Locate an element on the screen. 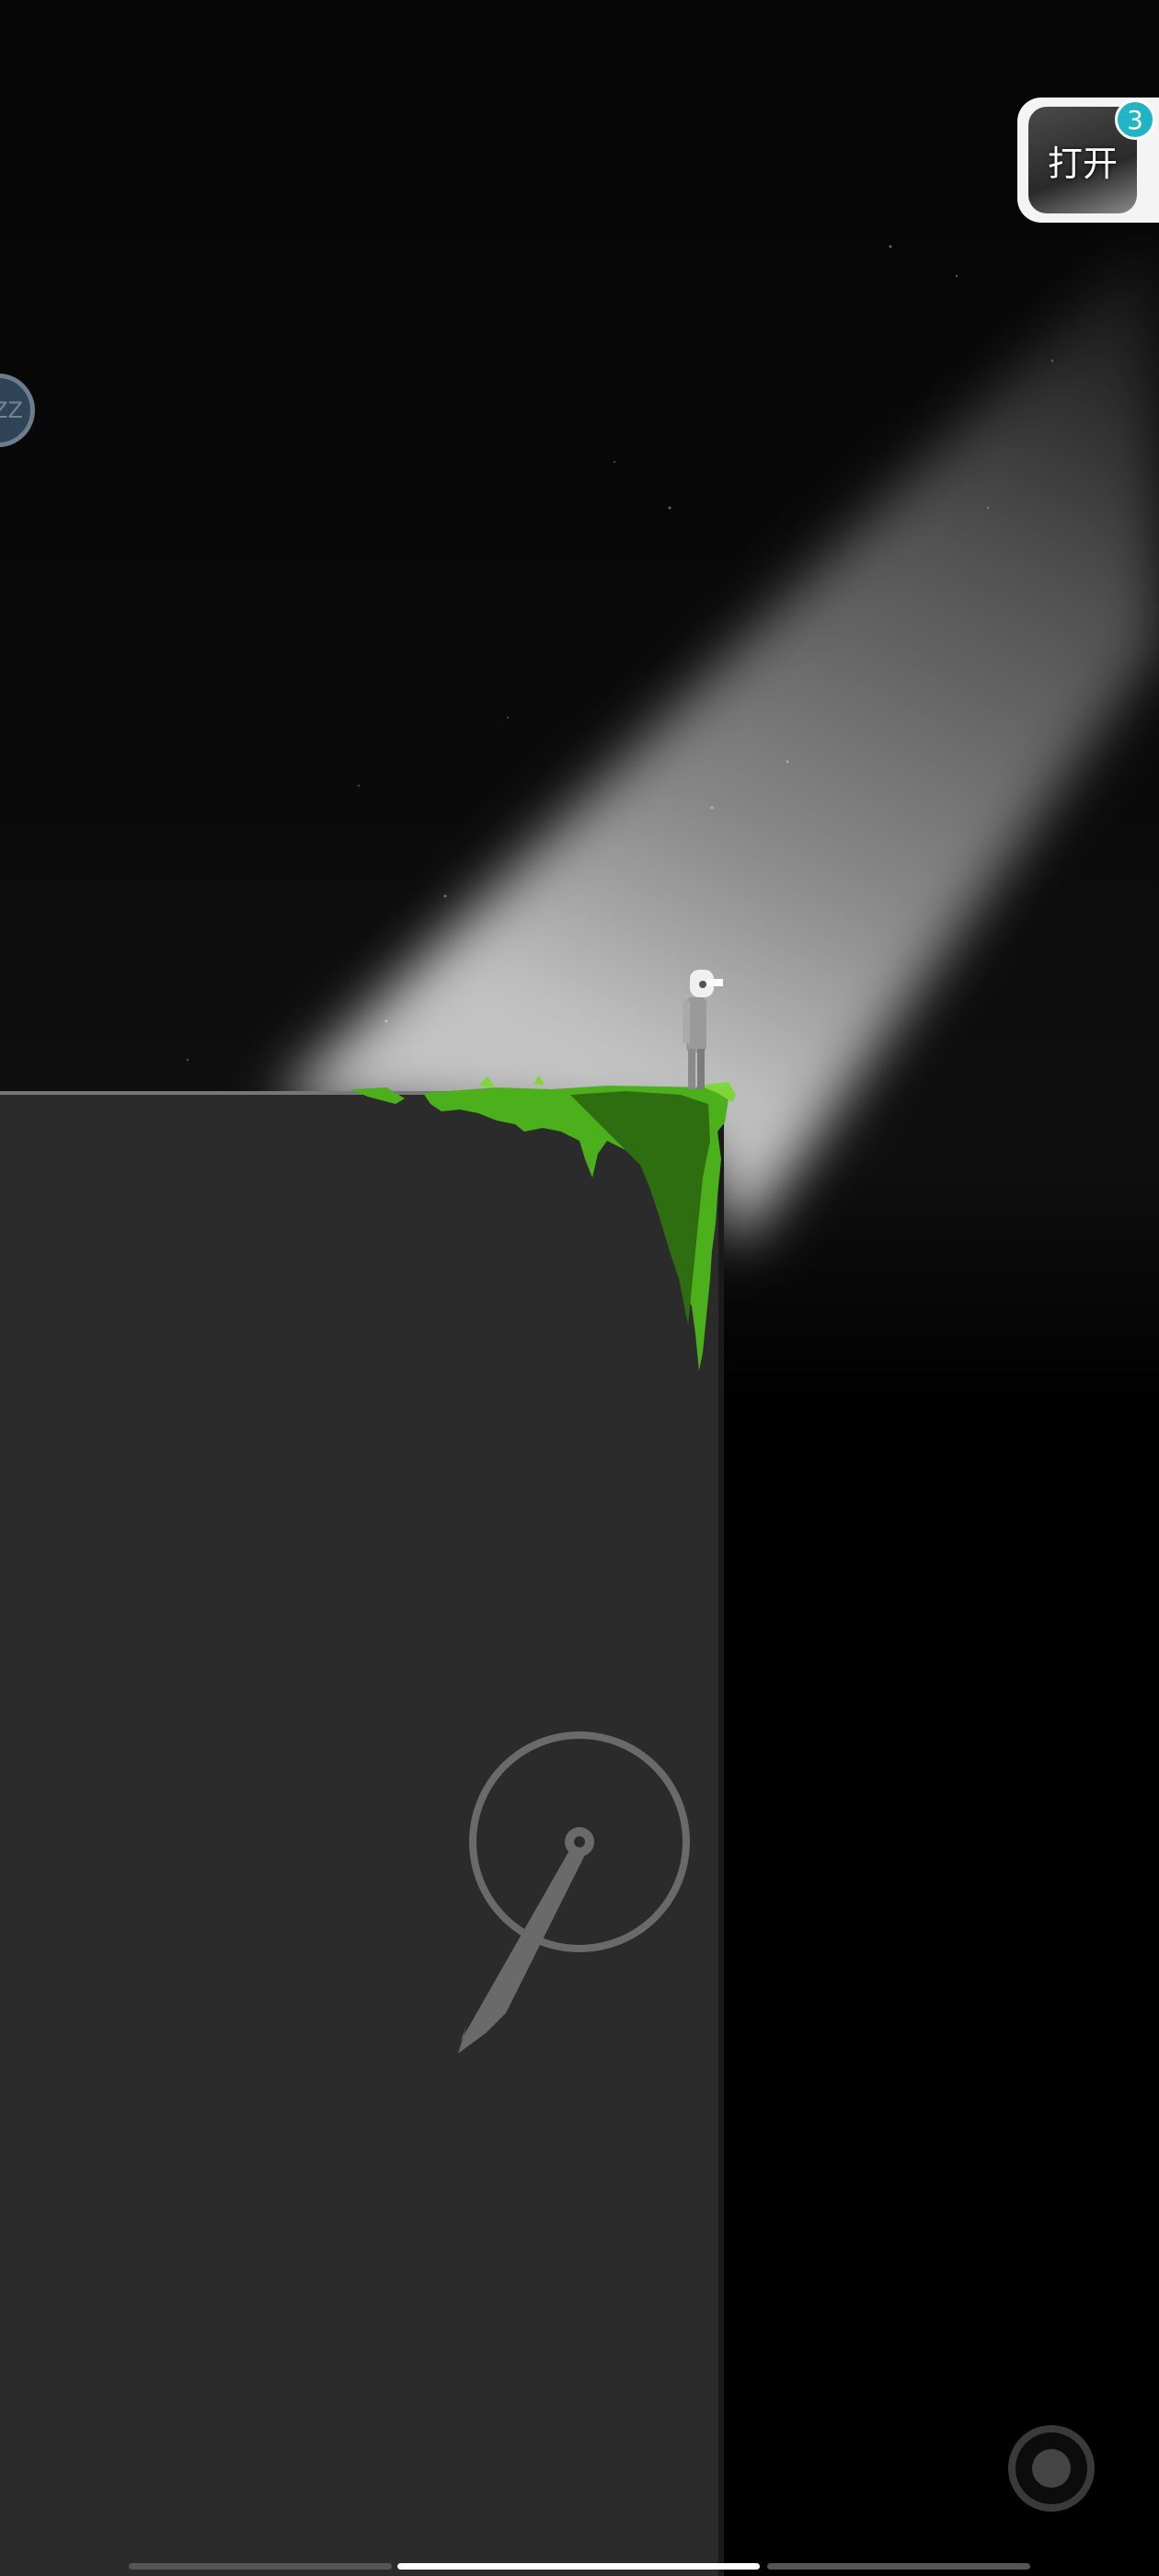 Image resolution: width=1159 pixels, height=2576 pixels. nav-indicator-home is located at coordinates (578, 2566).